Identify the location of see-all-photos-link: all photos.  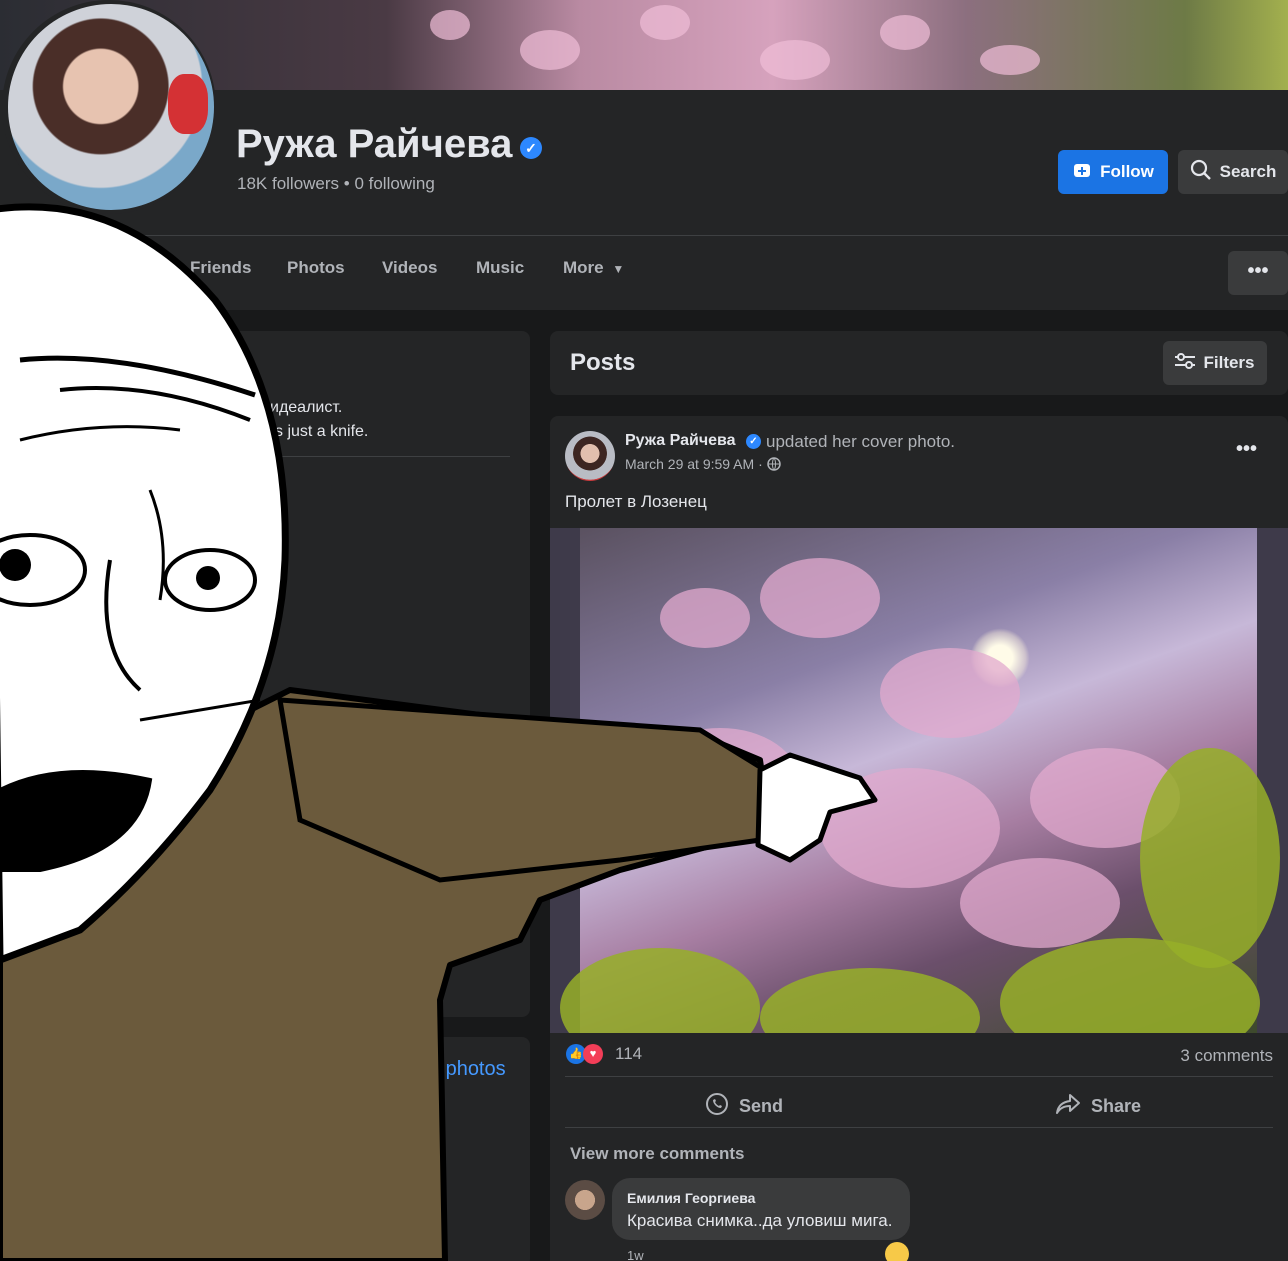
(463, 1069).